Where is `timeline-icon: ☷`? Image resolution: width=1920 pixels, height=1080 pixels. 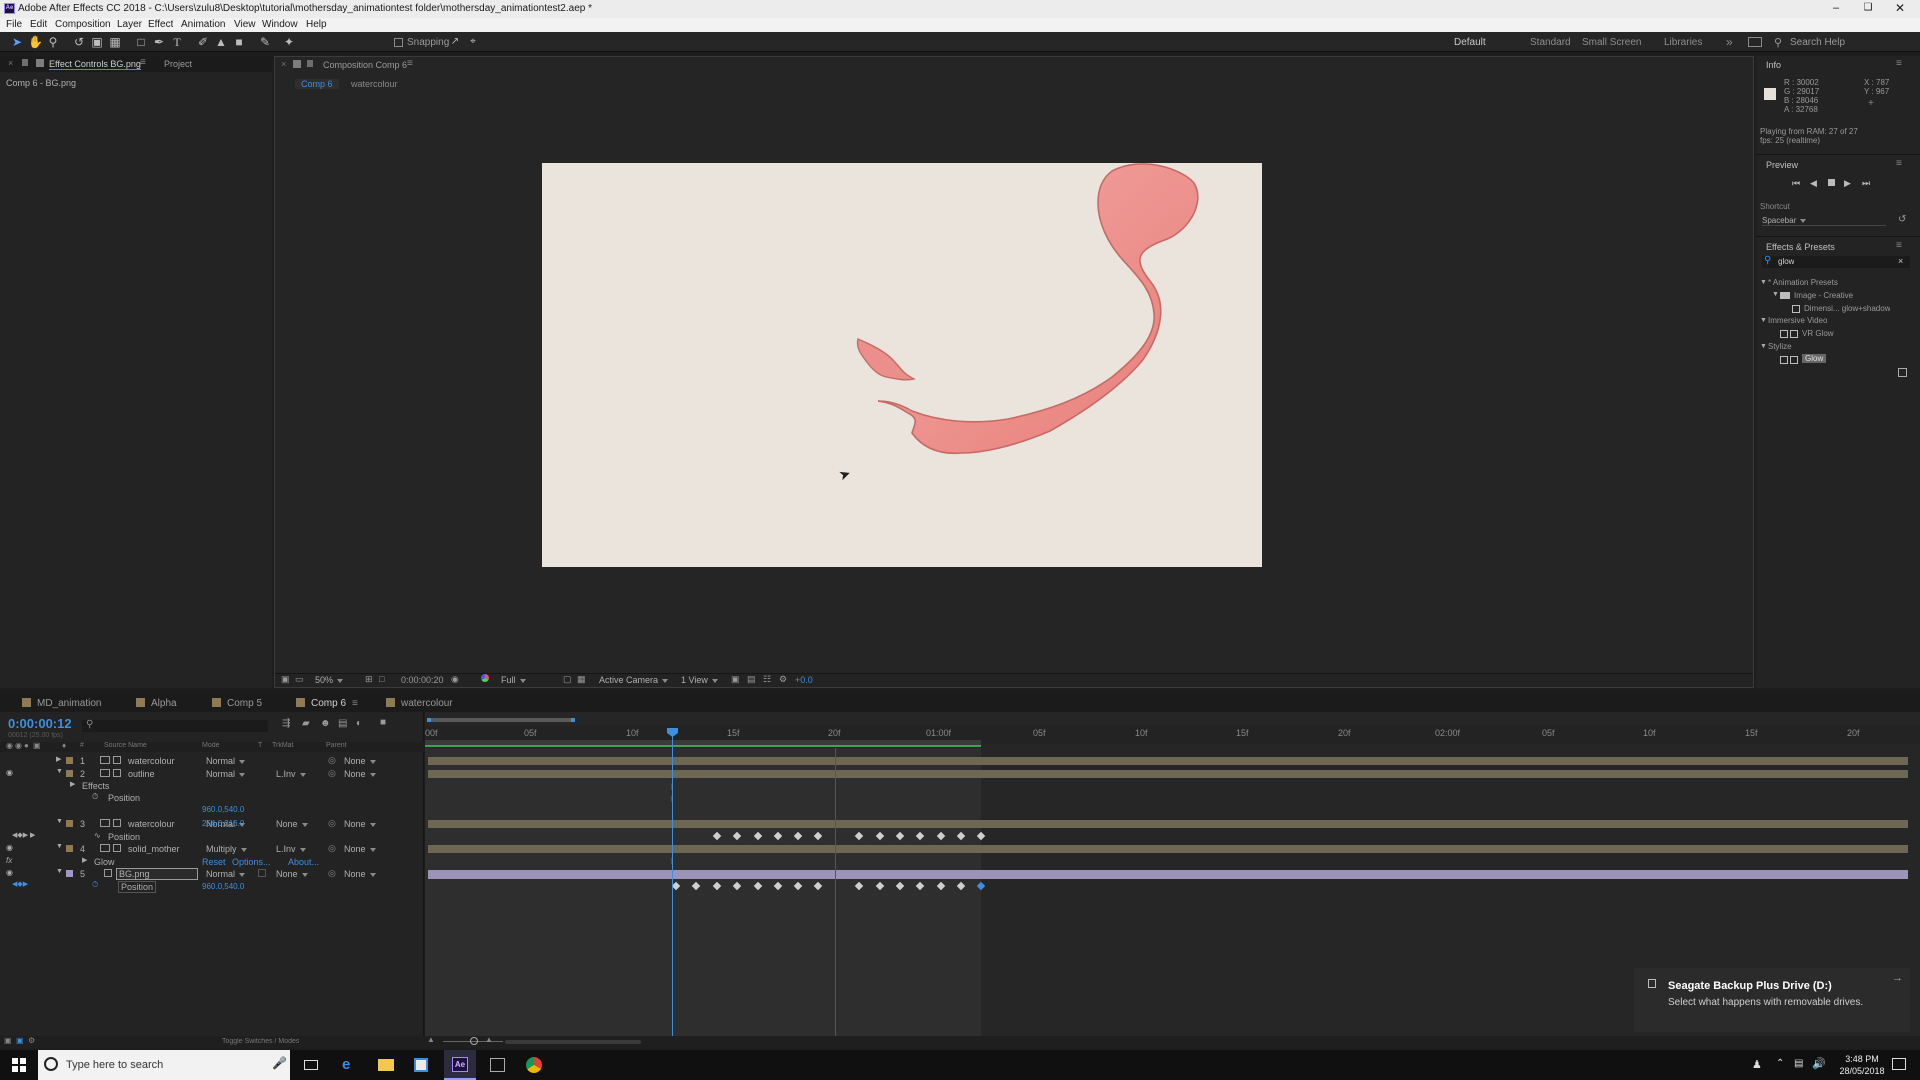 timeline-icon: ☷ is located at coordinates (767, 679).